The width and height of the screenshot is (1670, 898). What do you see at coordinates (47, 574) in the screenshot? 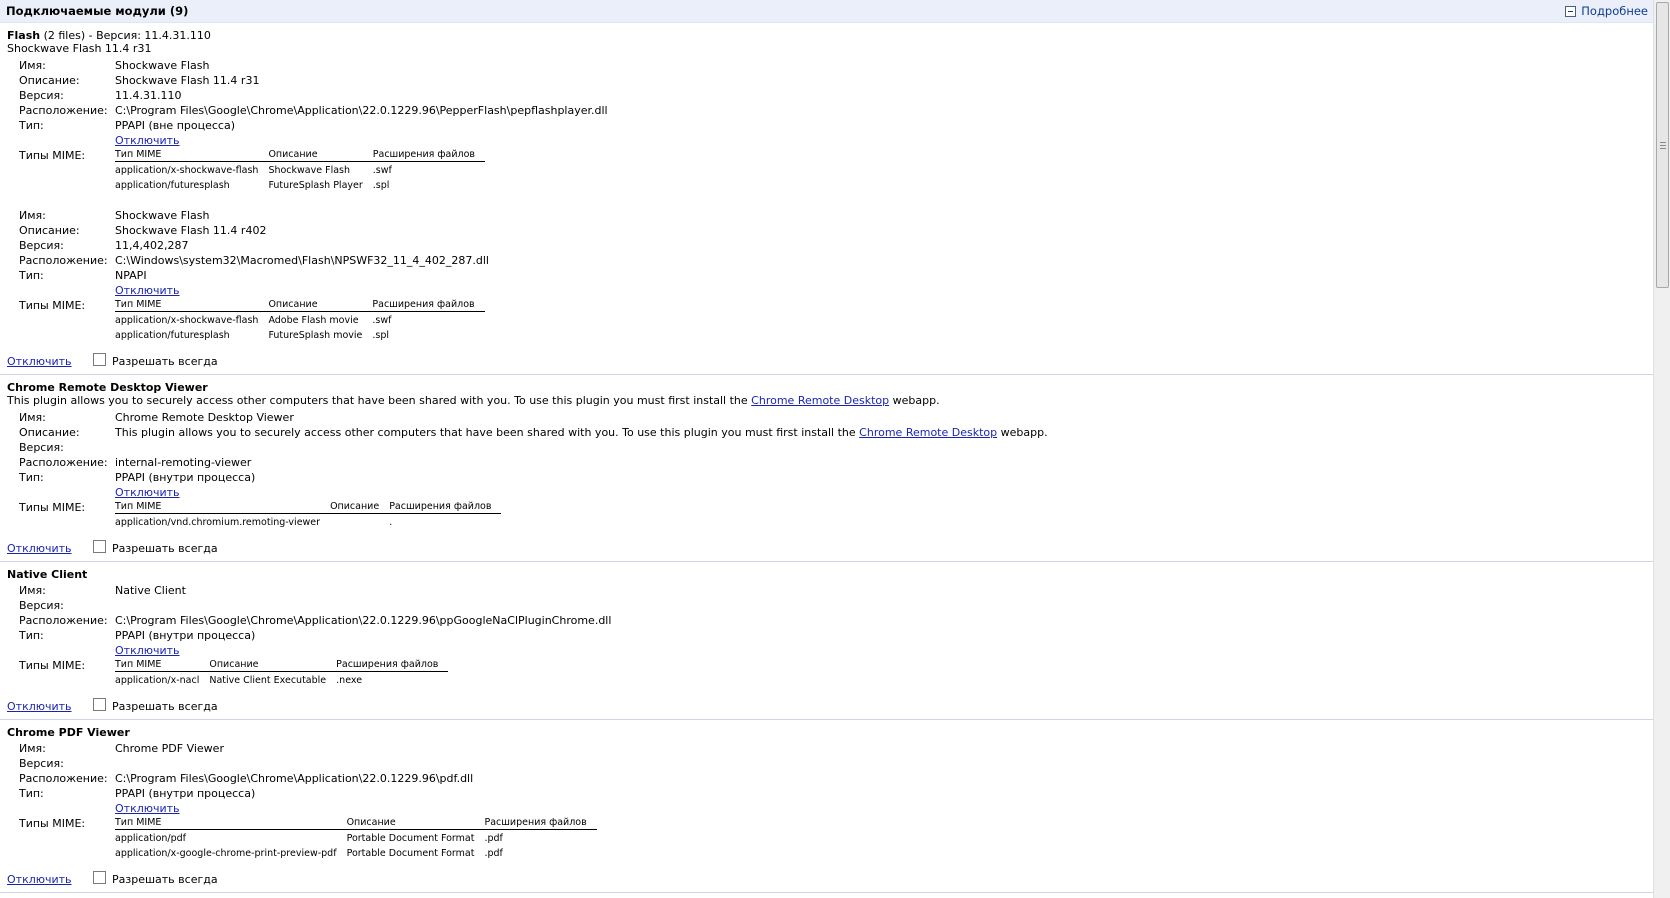
I see `plugin-name: Native Client` at bounding box center [47, 574].